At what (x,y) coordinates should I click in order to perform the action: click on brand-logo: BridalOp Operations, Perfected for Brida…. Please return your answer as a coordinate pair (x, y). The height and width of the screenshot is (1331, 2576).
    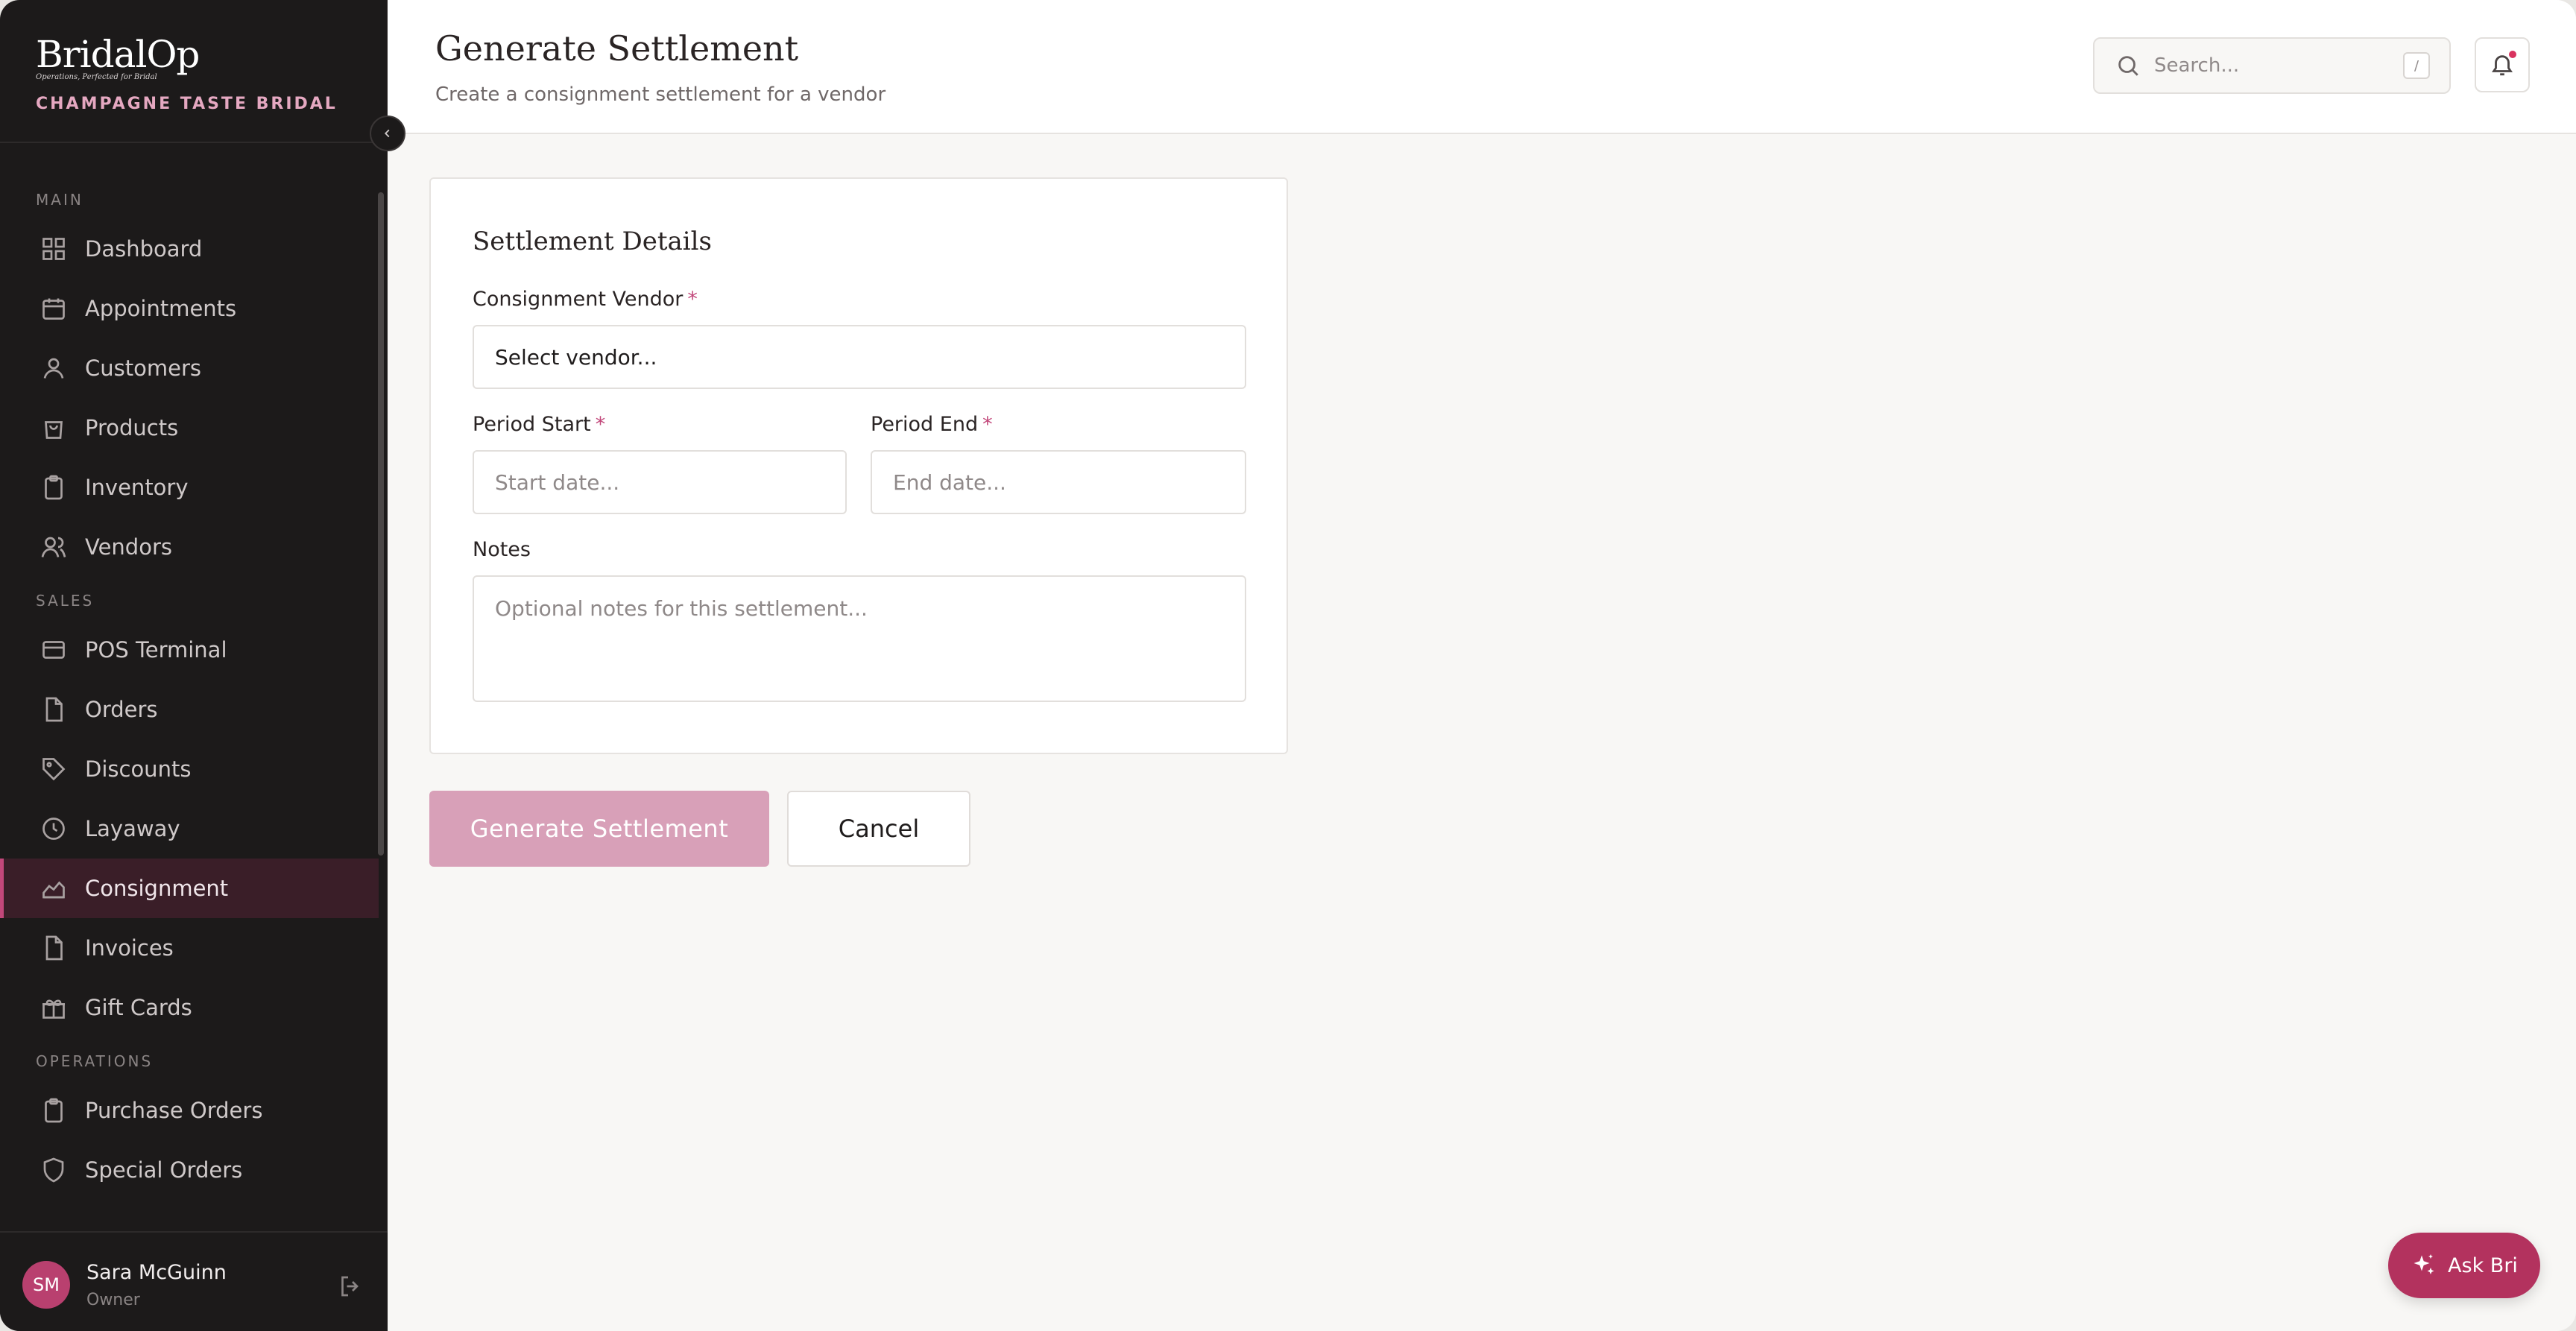
    Looking at the image, I should click on (187, 73).